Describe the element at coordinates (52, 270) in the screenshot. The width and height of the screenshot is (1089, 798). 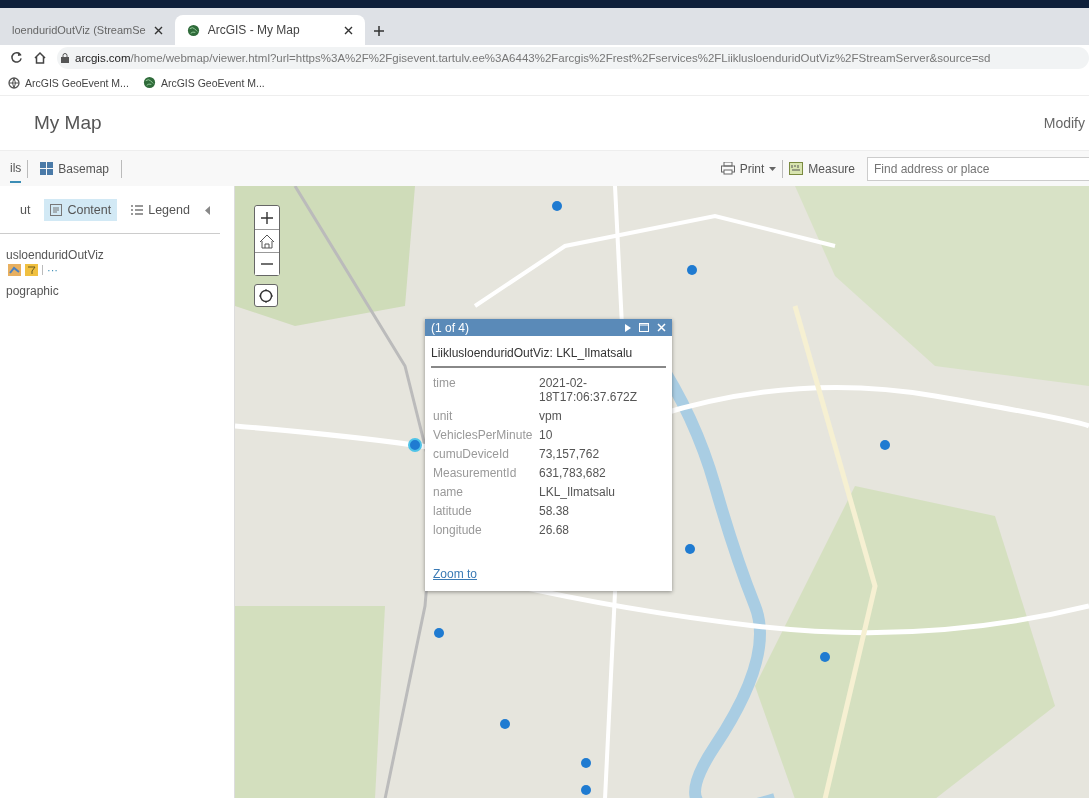
I see `more-options: ···` at that location.